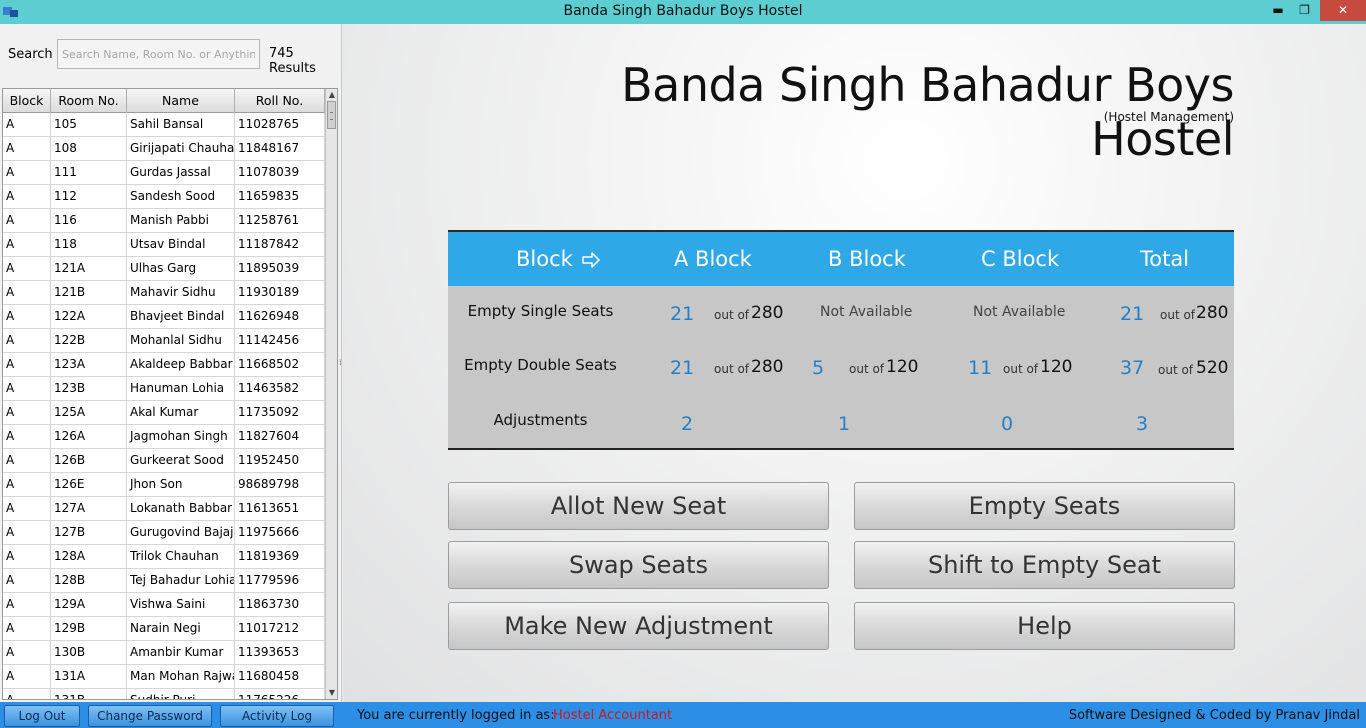 Image resolution: width=1366 pixels, height=728 pixels. Describe the element at coordinates (280, 508) in the screenshot. I see `cell-roll: 11613651` at that location.